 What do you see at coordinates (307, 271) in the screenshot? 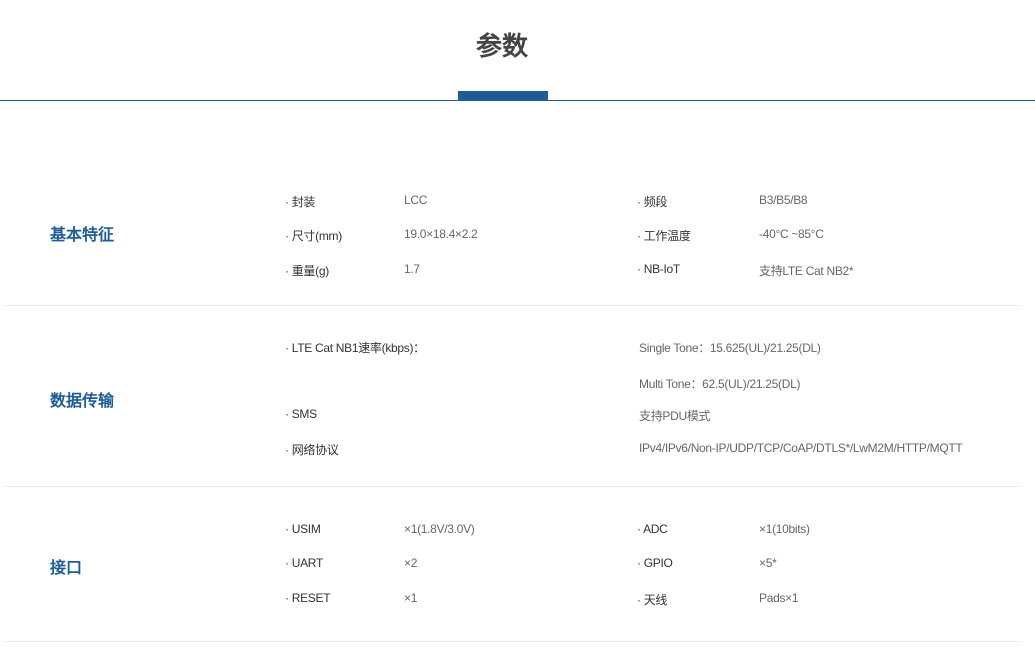
I see `param-key: · 重量(g)` at bounding box center [307, 271].